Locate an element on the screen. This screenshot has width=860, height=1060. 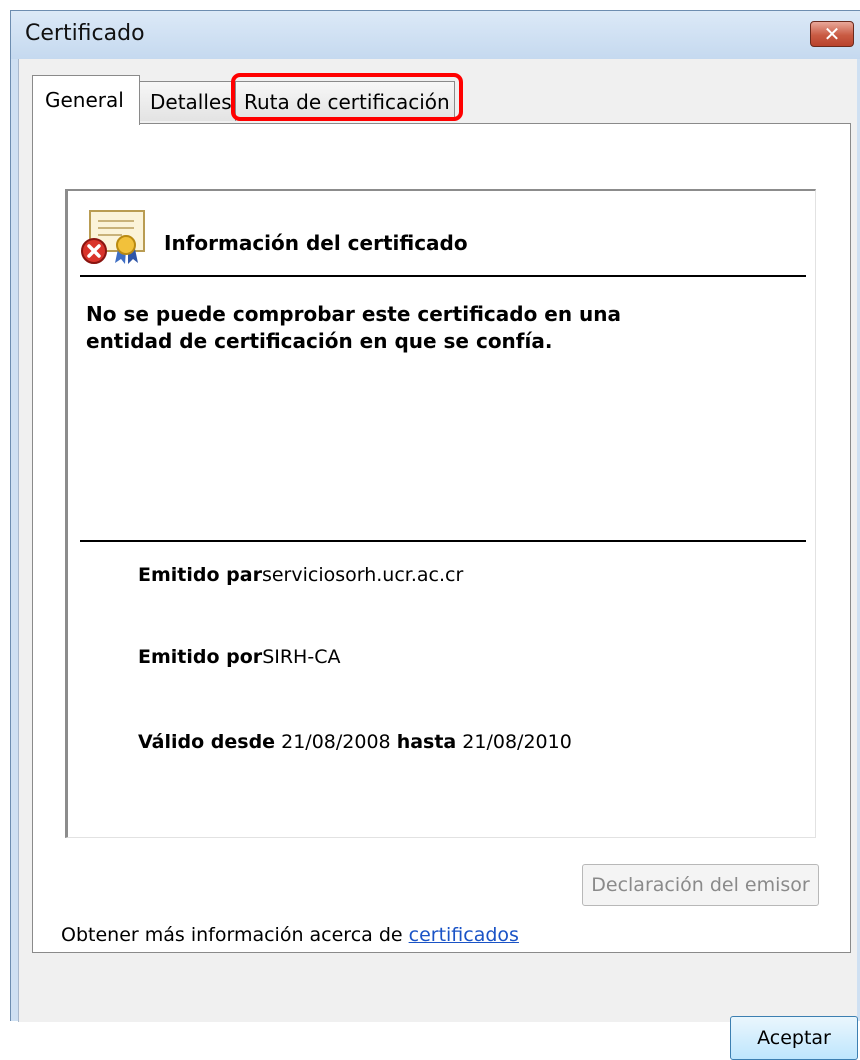
issued-to-label: Emitido par is located at coordinates (200, 575).